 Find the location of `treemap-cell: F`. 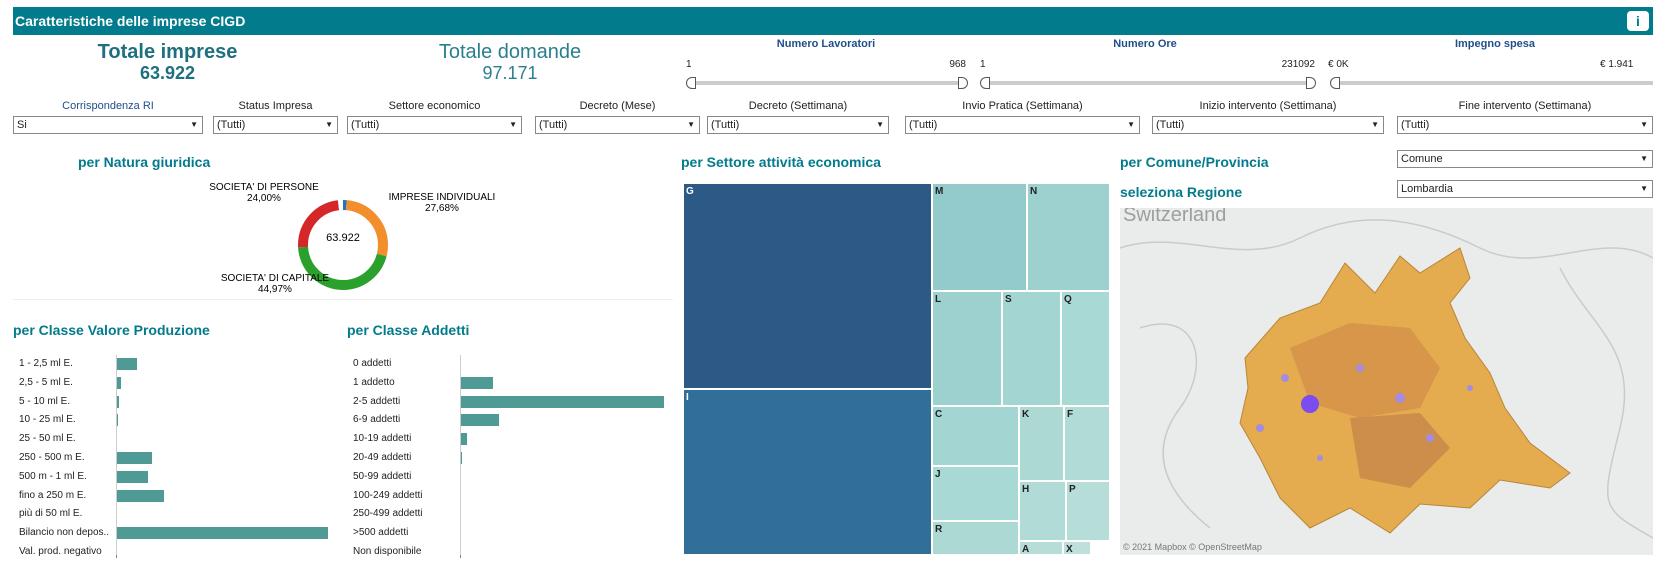

treemap-cell: F is located at coordinates (1087, 443).